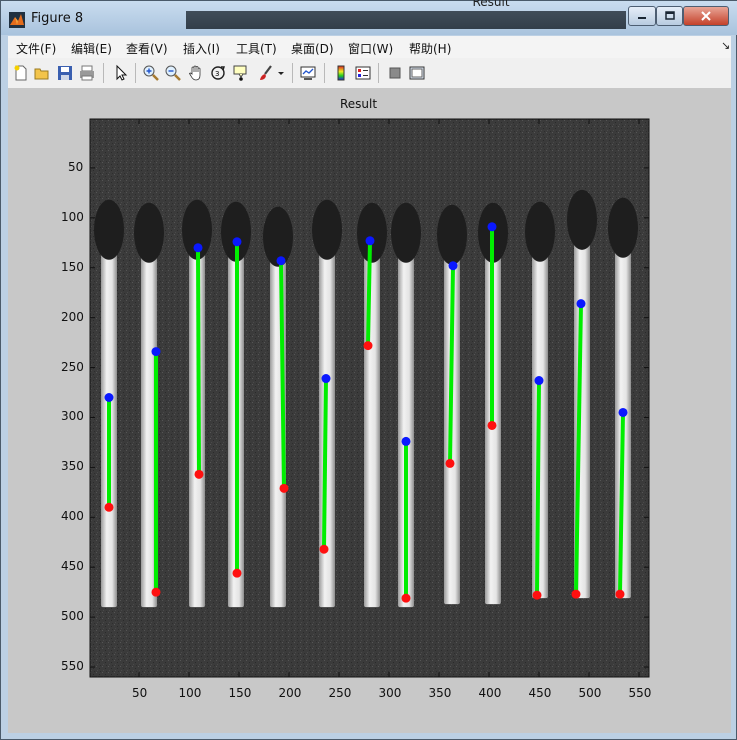 This screenshot has height=740, width=737. I want to click on y-tick-label: 550, so click(72, 666).